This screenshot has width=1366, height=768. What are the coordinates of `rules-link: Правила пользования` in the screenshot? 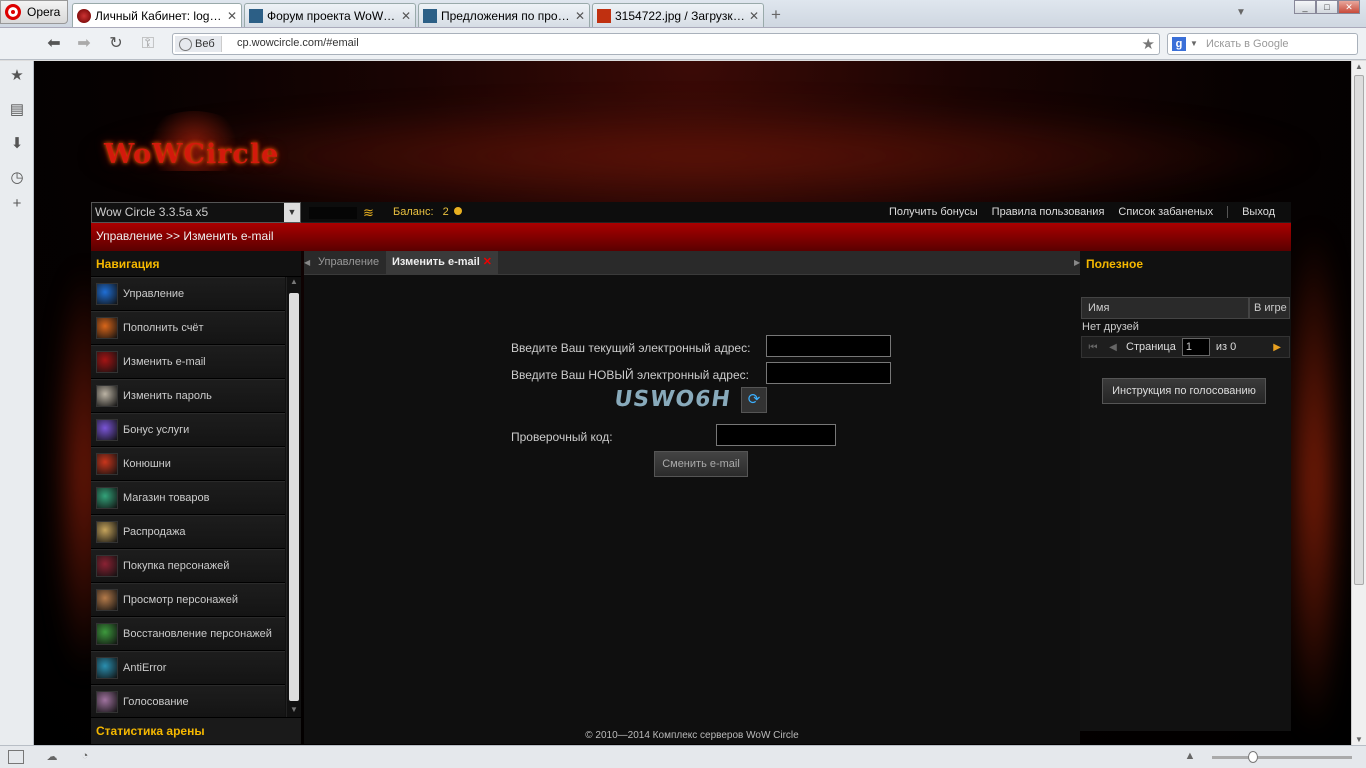 It's located at (1048, 212).